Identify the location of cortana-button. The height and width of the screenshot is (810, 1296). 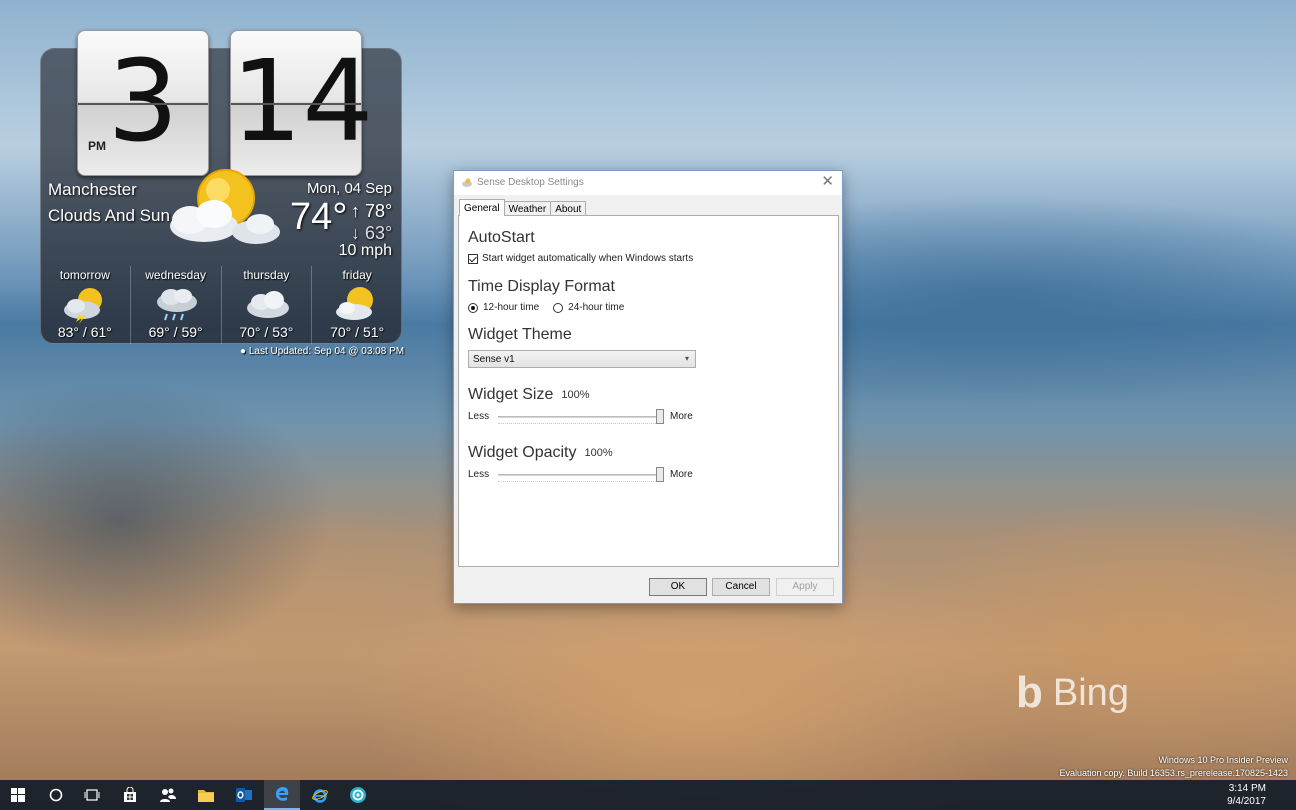
(56, 795).